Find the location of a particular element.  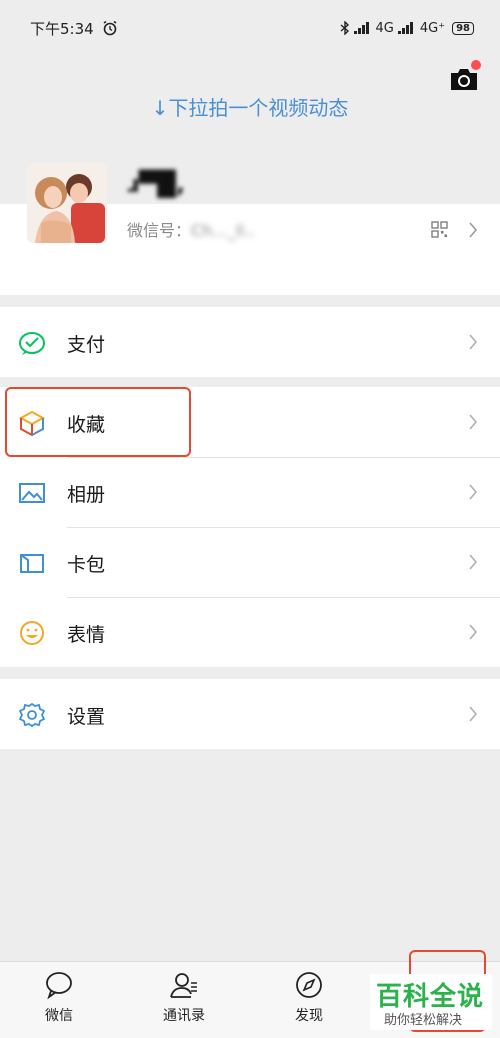

card-wallet-icon is located at coordinates (32, 563).